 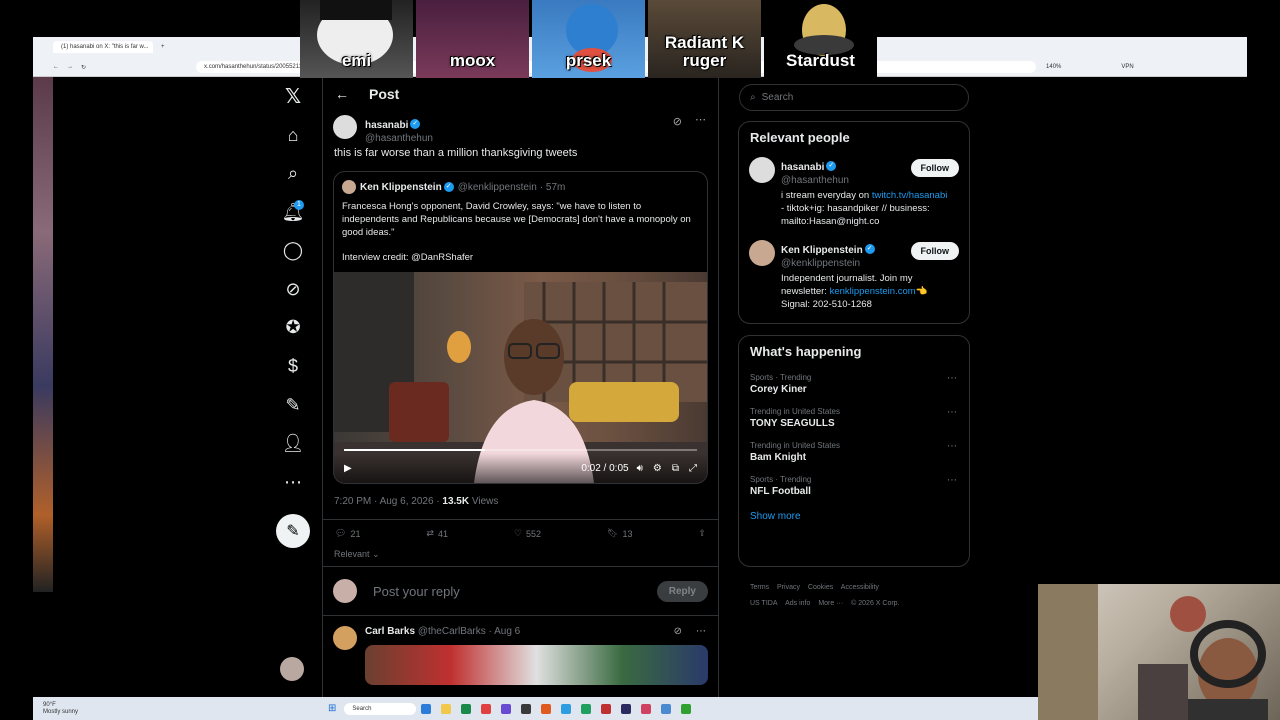 I want to click on volume-icon: 🔊︎, so click(x=640, y=468).